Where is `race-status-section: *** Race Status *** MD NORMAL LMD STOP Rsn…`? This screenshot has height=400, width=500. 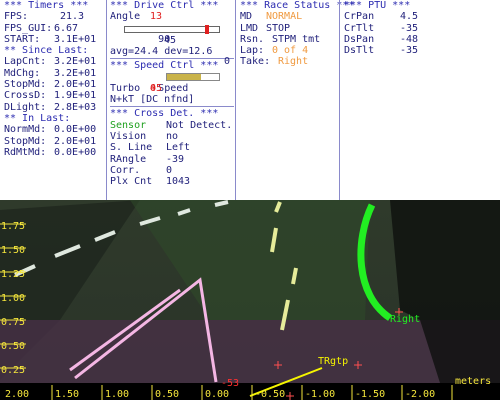
race-status-section: *** Race Status *** MD NORMAL LMD STOP Rsn… is located at coordinates (297, 100).